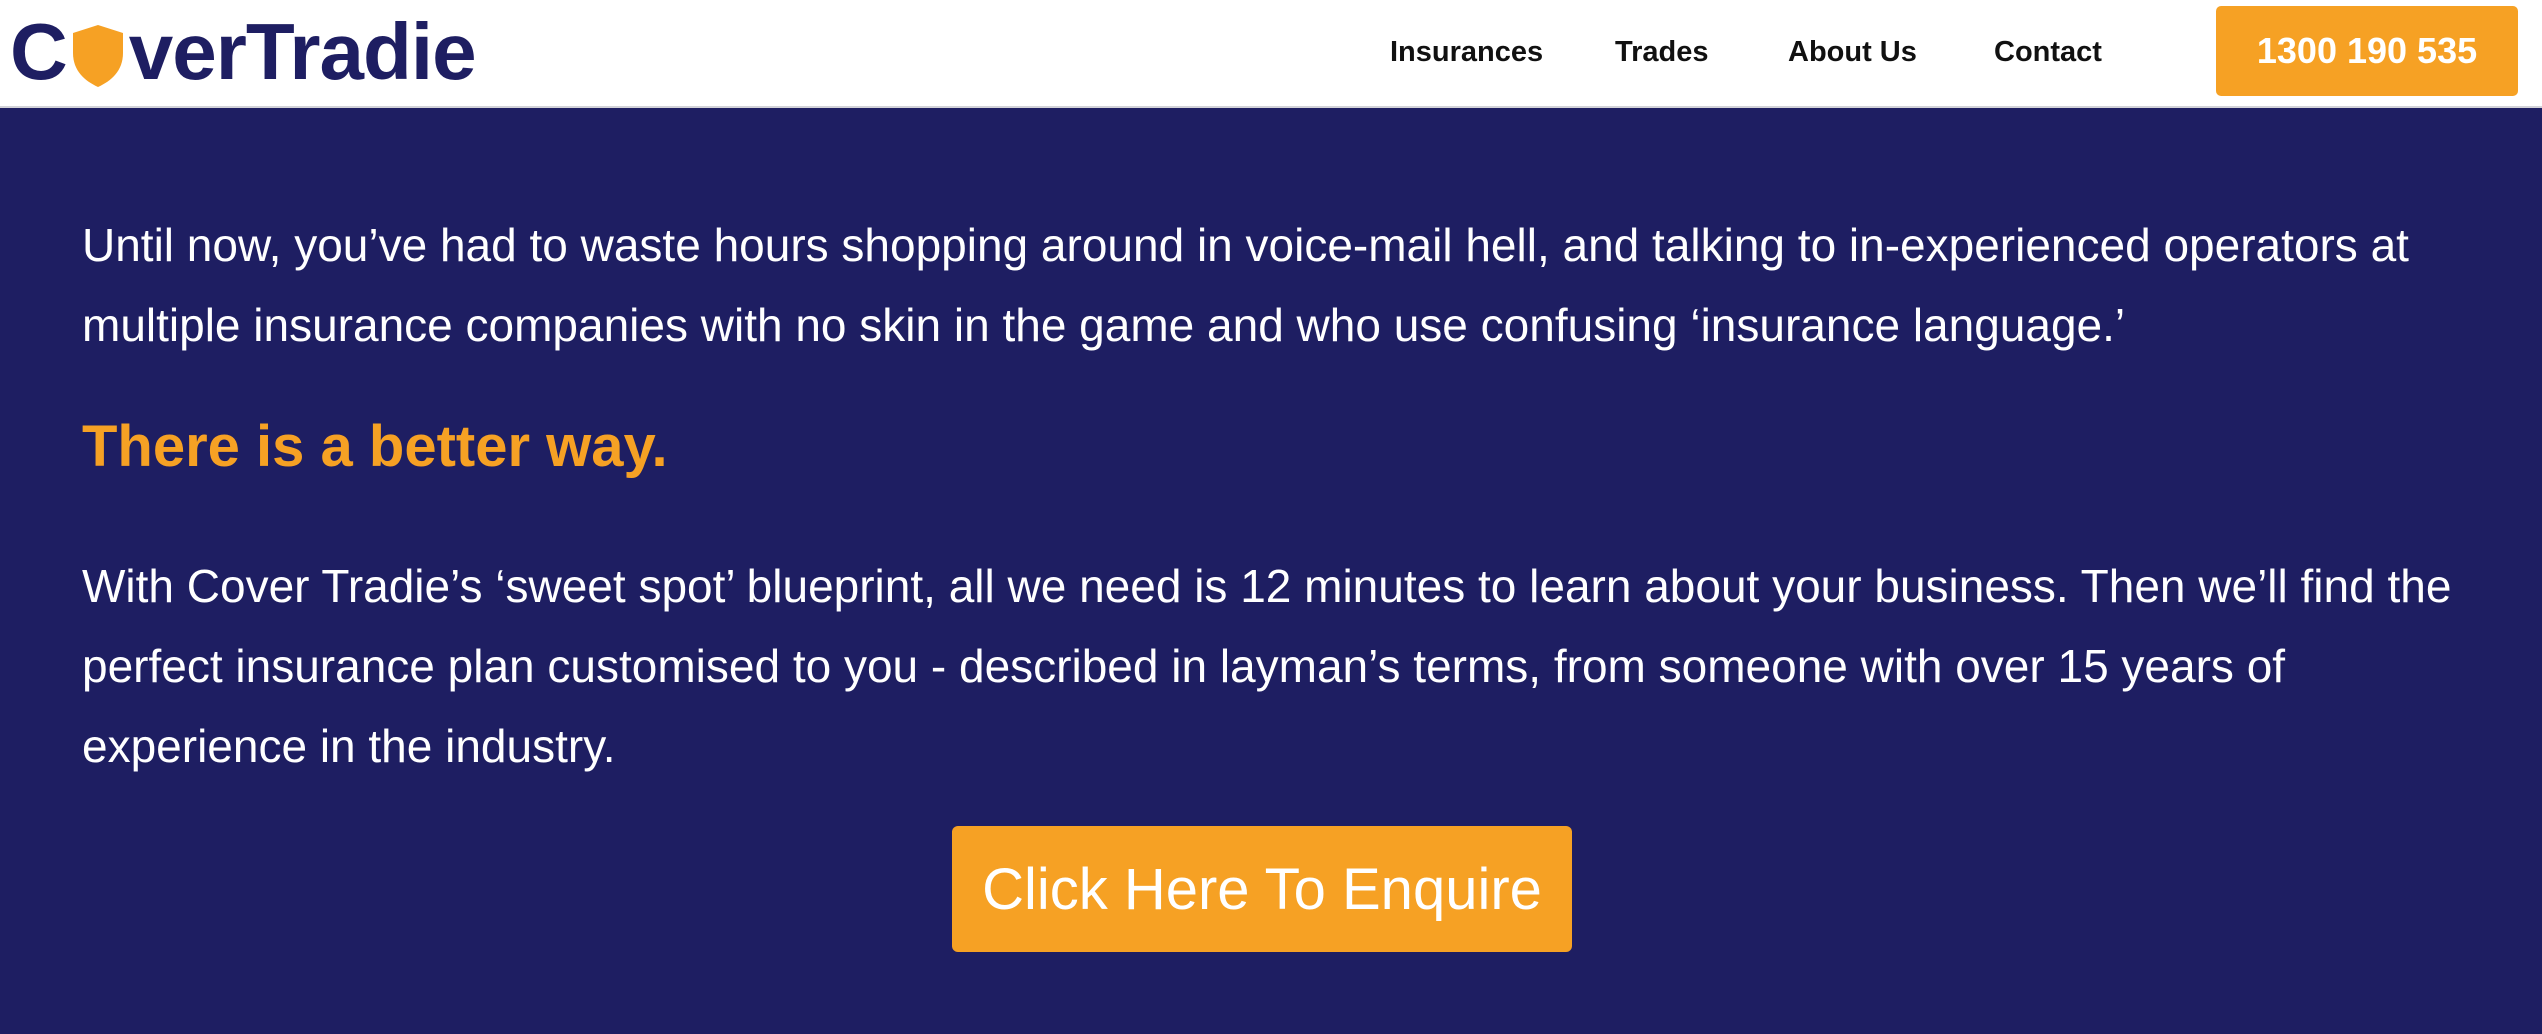  I want to click on headline: There is a better way., so click(375, 446).